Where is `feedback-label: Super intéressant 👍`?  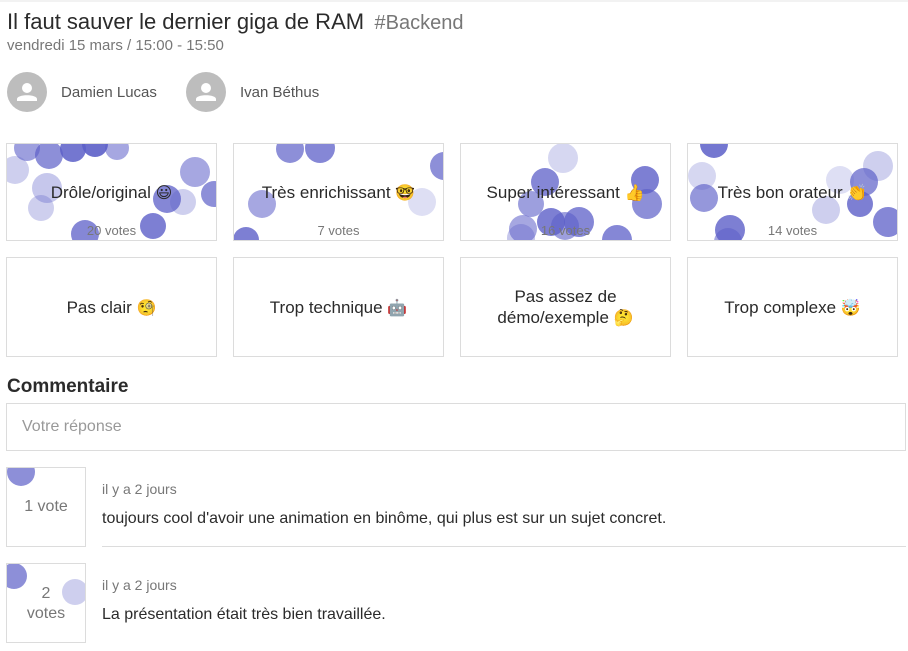 feedback-label: Super intéressant 👍 is located at coordinates (565, 192).